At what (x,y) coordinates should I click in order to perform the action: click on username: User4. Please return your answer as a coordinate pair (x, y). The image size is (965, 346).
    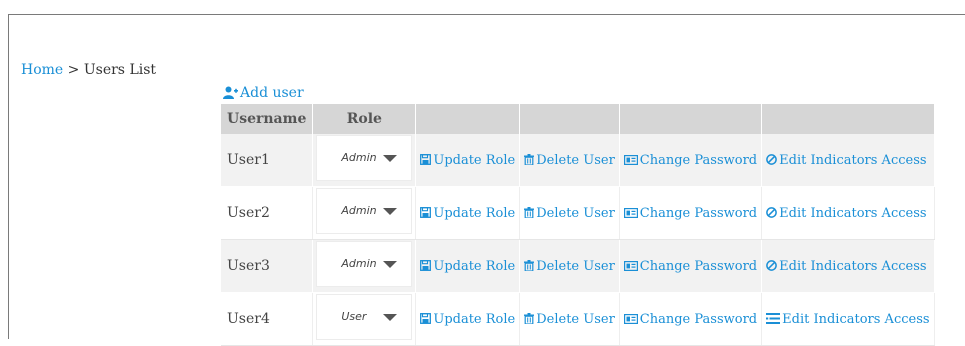
    Looking at the image, I should click on (248, 319).